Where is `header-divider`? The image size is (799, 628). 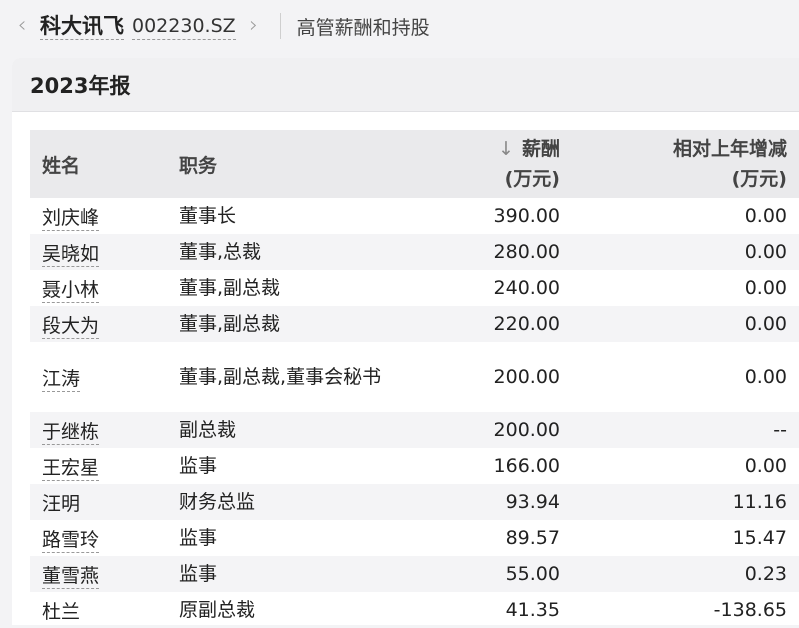
header-divider is located at coordinates (280, 26).